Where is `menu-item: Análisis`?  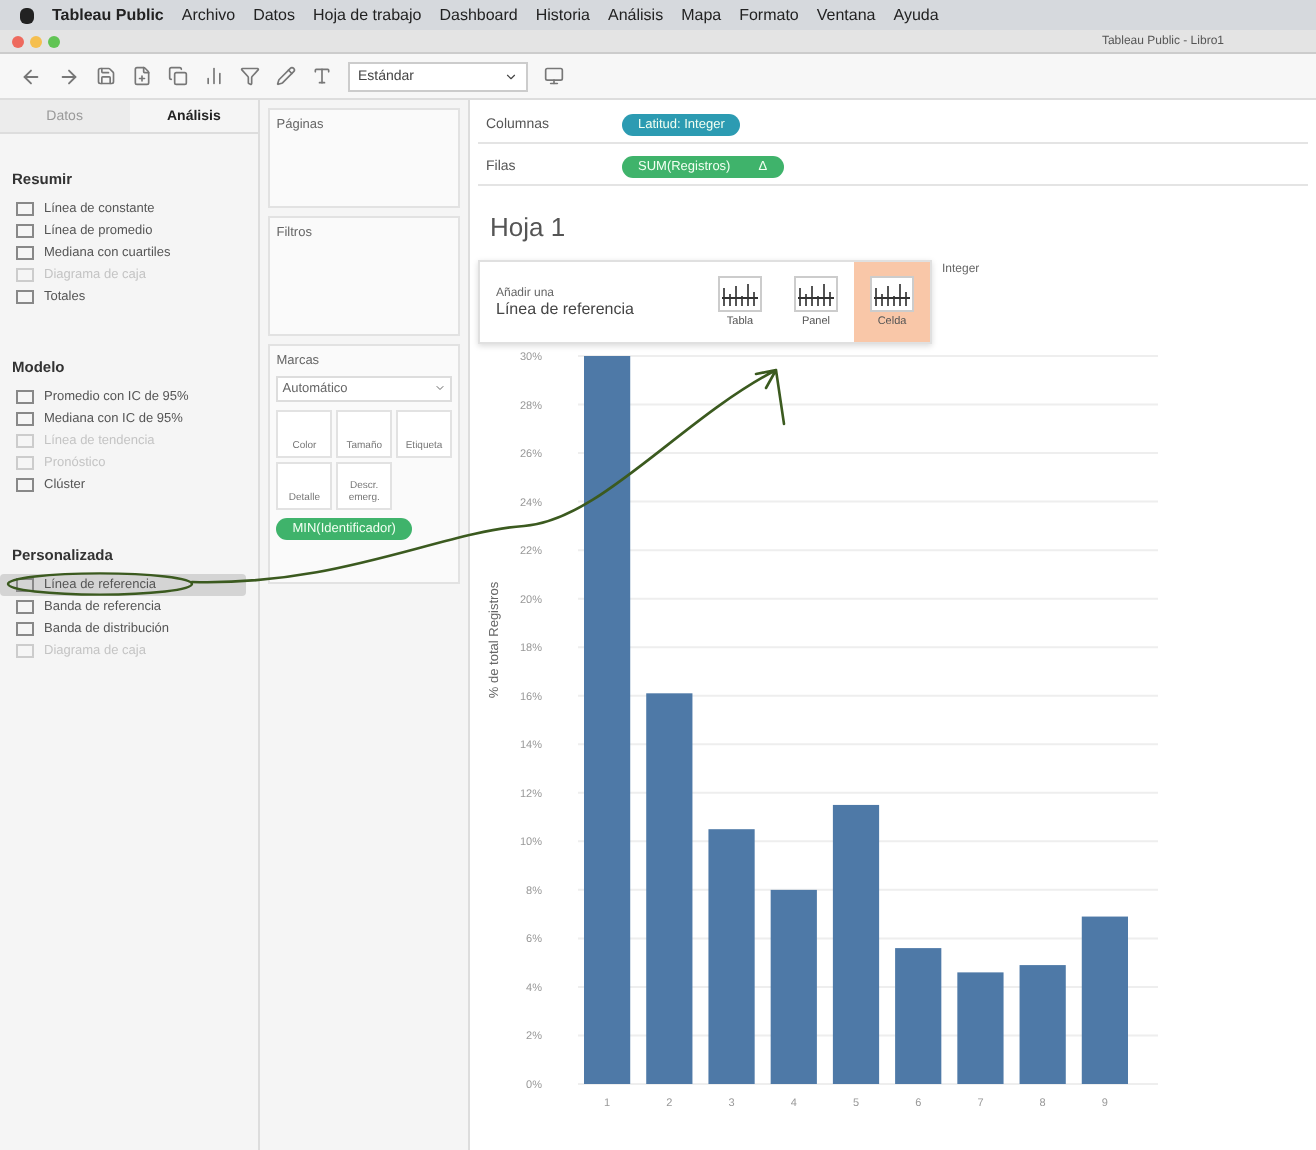
menu-item: Análisis is located at coordinates (636, 15).